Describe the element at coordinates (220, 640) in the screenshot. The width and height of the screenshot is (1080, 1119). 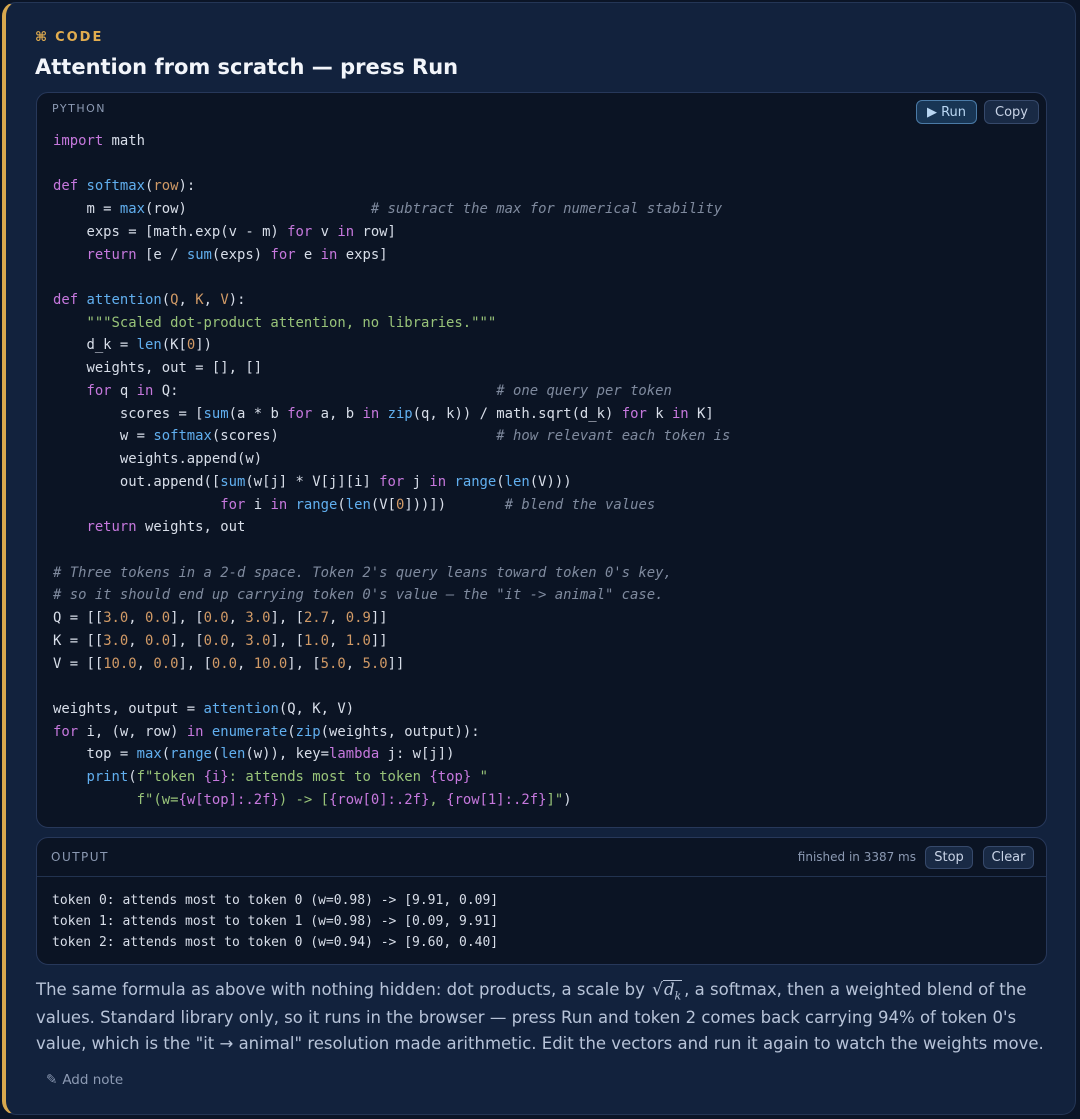
I see `code-line: K = [[3.0, 0.0], [0.0, 3.0], [1.0, 1.0]]` at that location.